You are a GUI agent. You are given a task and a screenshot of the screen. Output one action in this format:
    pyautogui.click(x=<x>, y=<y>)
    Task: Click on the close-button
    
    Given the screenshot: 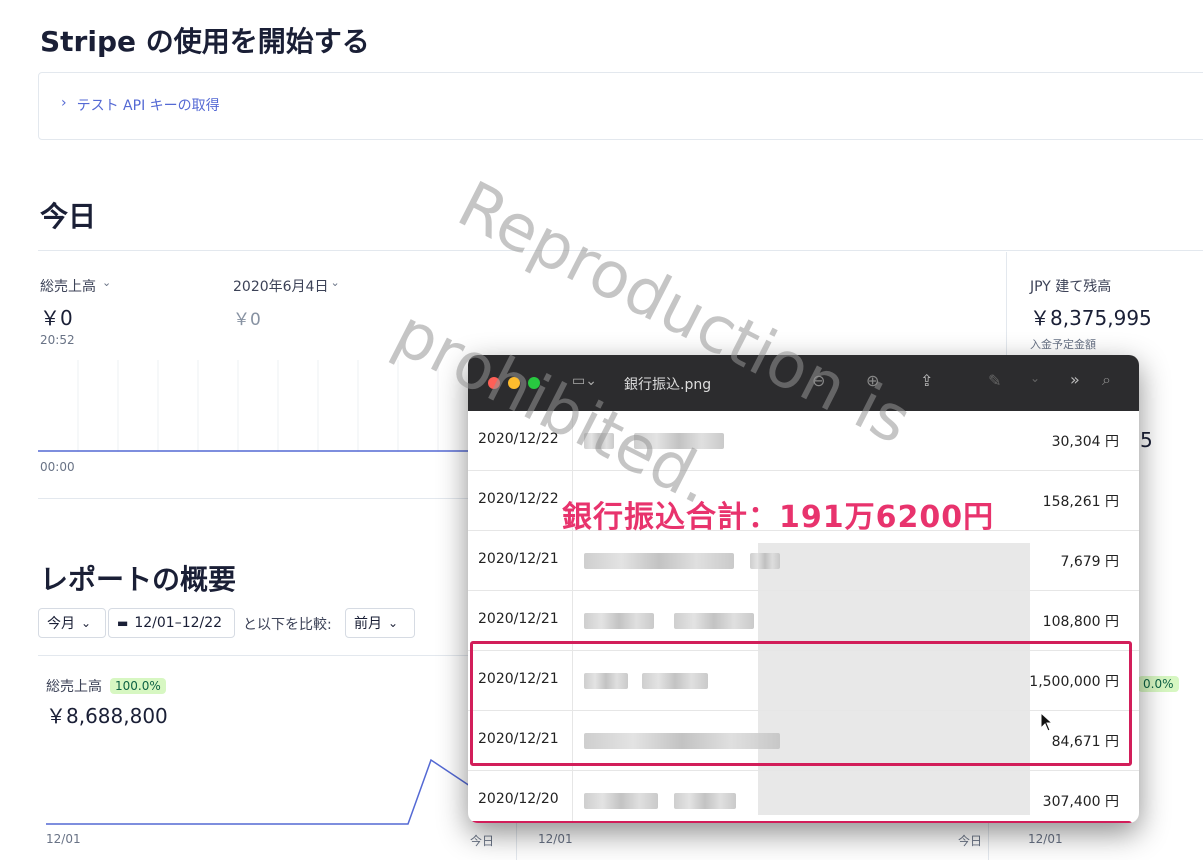 What is the action you would take?
    pyautogui.click(x=494, y=383)
    